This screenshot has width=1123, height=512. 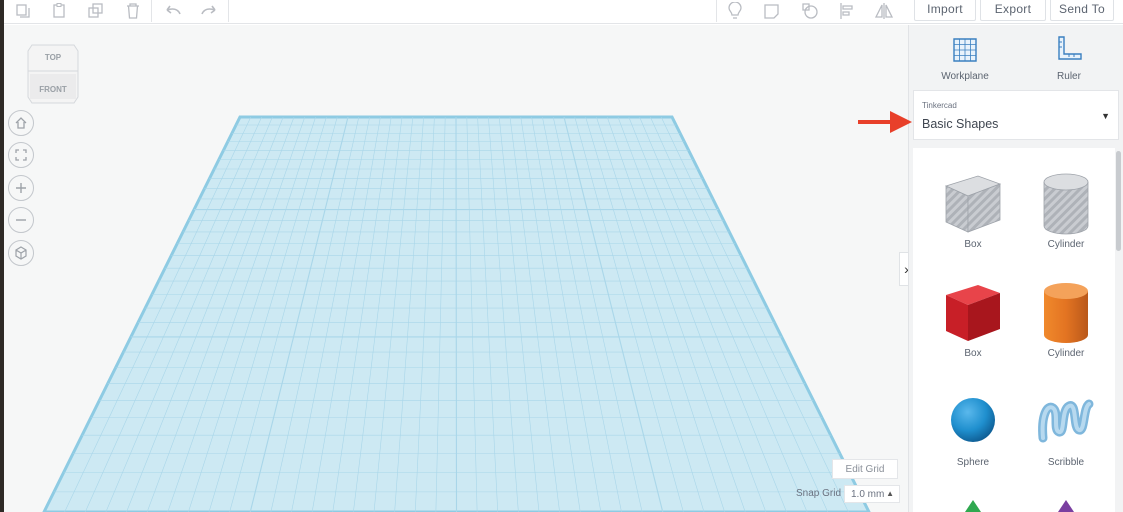 I want to click on plus-icon, so click(x=21, y=188).